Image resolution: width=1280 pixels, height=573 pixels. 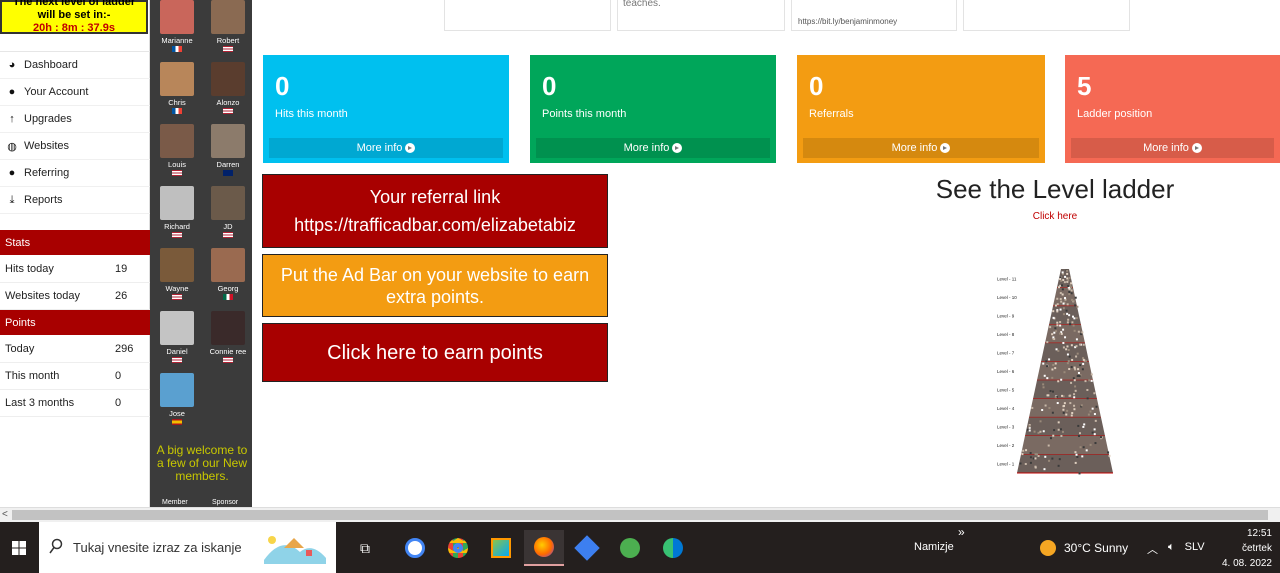 I want to click on clock: 12:51 četrtek 4. 08. 2022, so click(x=1248, y=548).